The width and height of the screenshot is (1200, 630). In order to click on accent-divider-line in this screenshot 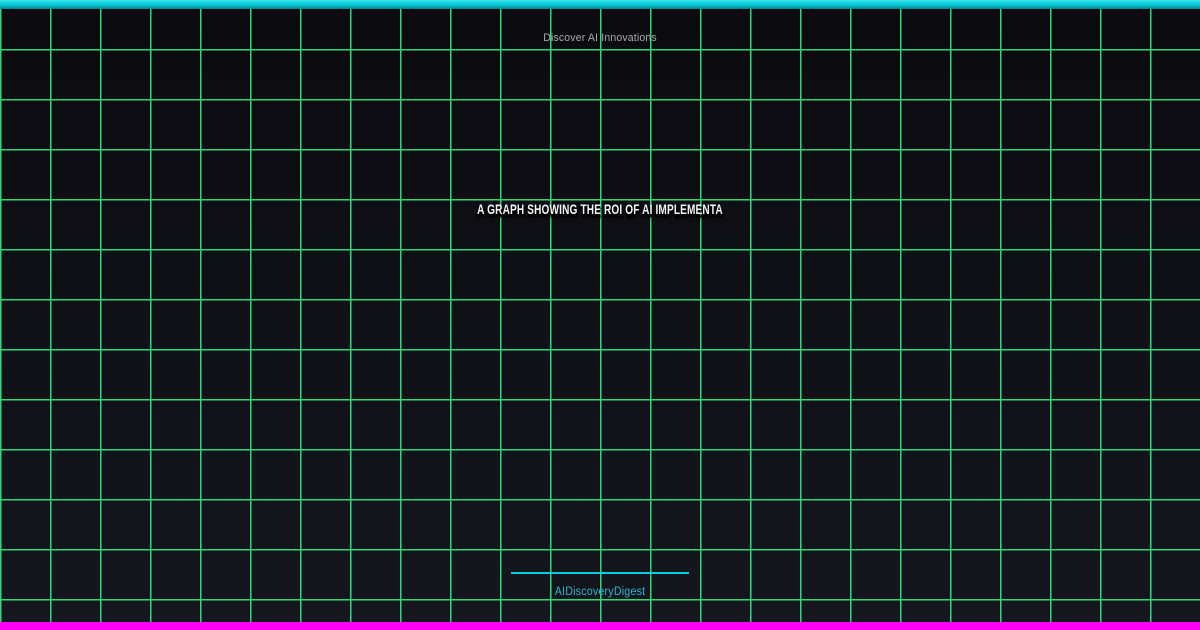, I will do `click(600, 573)`.